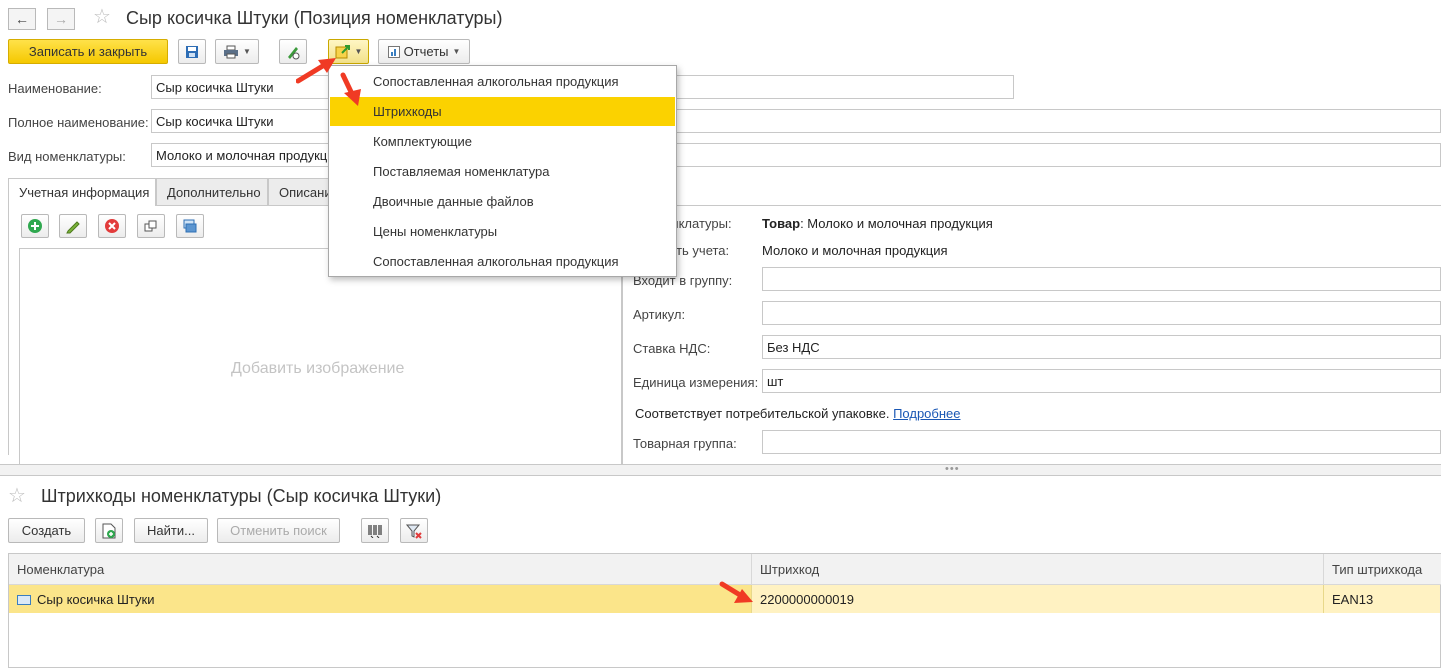 Image resolution: width=1441 pixels, height=668 pixels. Describe the element at coordinates (502, 81) in the screenshot. I see `menu-item-matched-alcohol: Сопоставленная алкогольная продукция` at that location.